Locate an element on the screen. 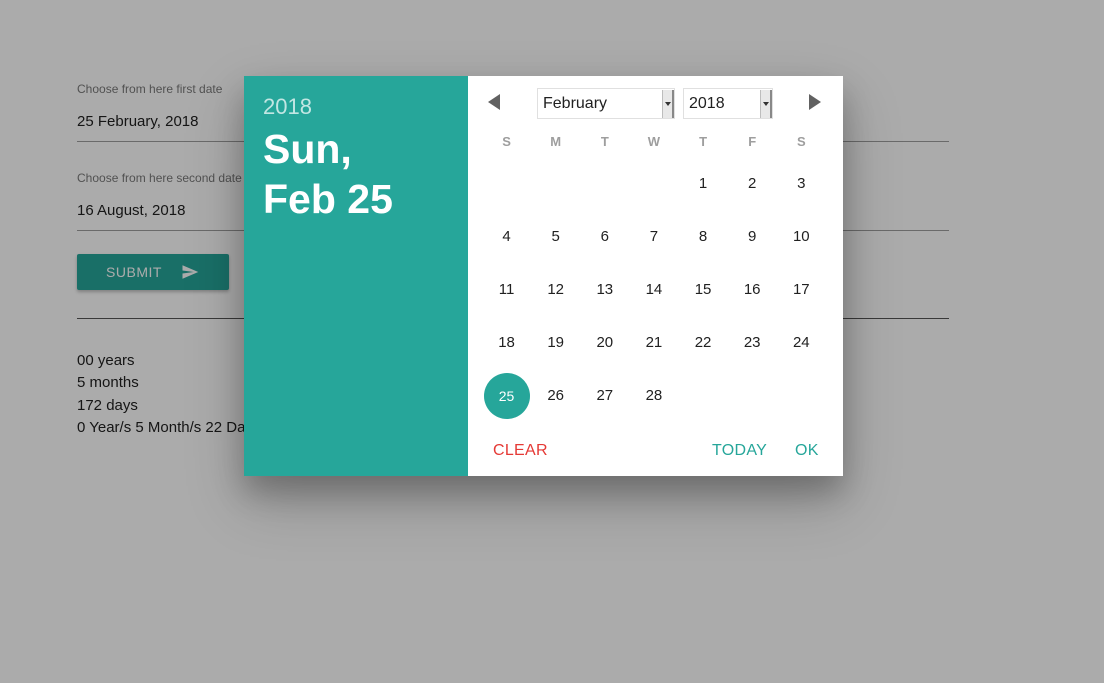 The height and width of the screenshot is (683, 1104). date-picker-header: 2018 Sun, Feb 25 is located at coordinates (356, 276).